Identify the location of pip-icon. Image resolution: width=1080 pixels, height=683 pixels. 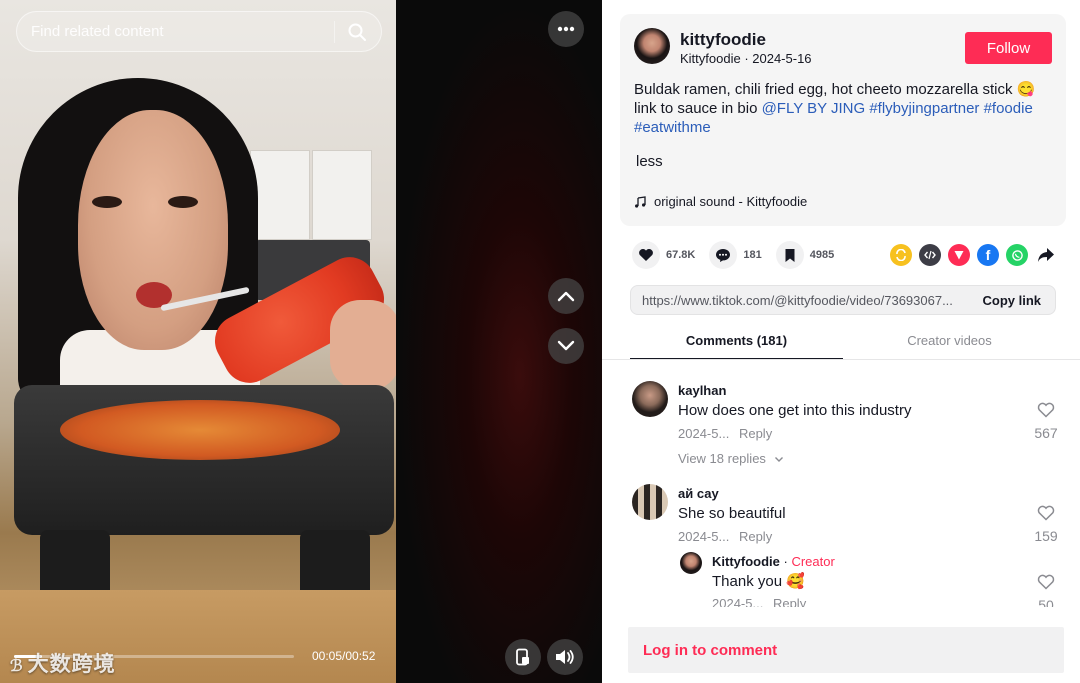
(522, 657).